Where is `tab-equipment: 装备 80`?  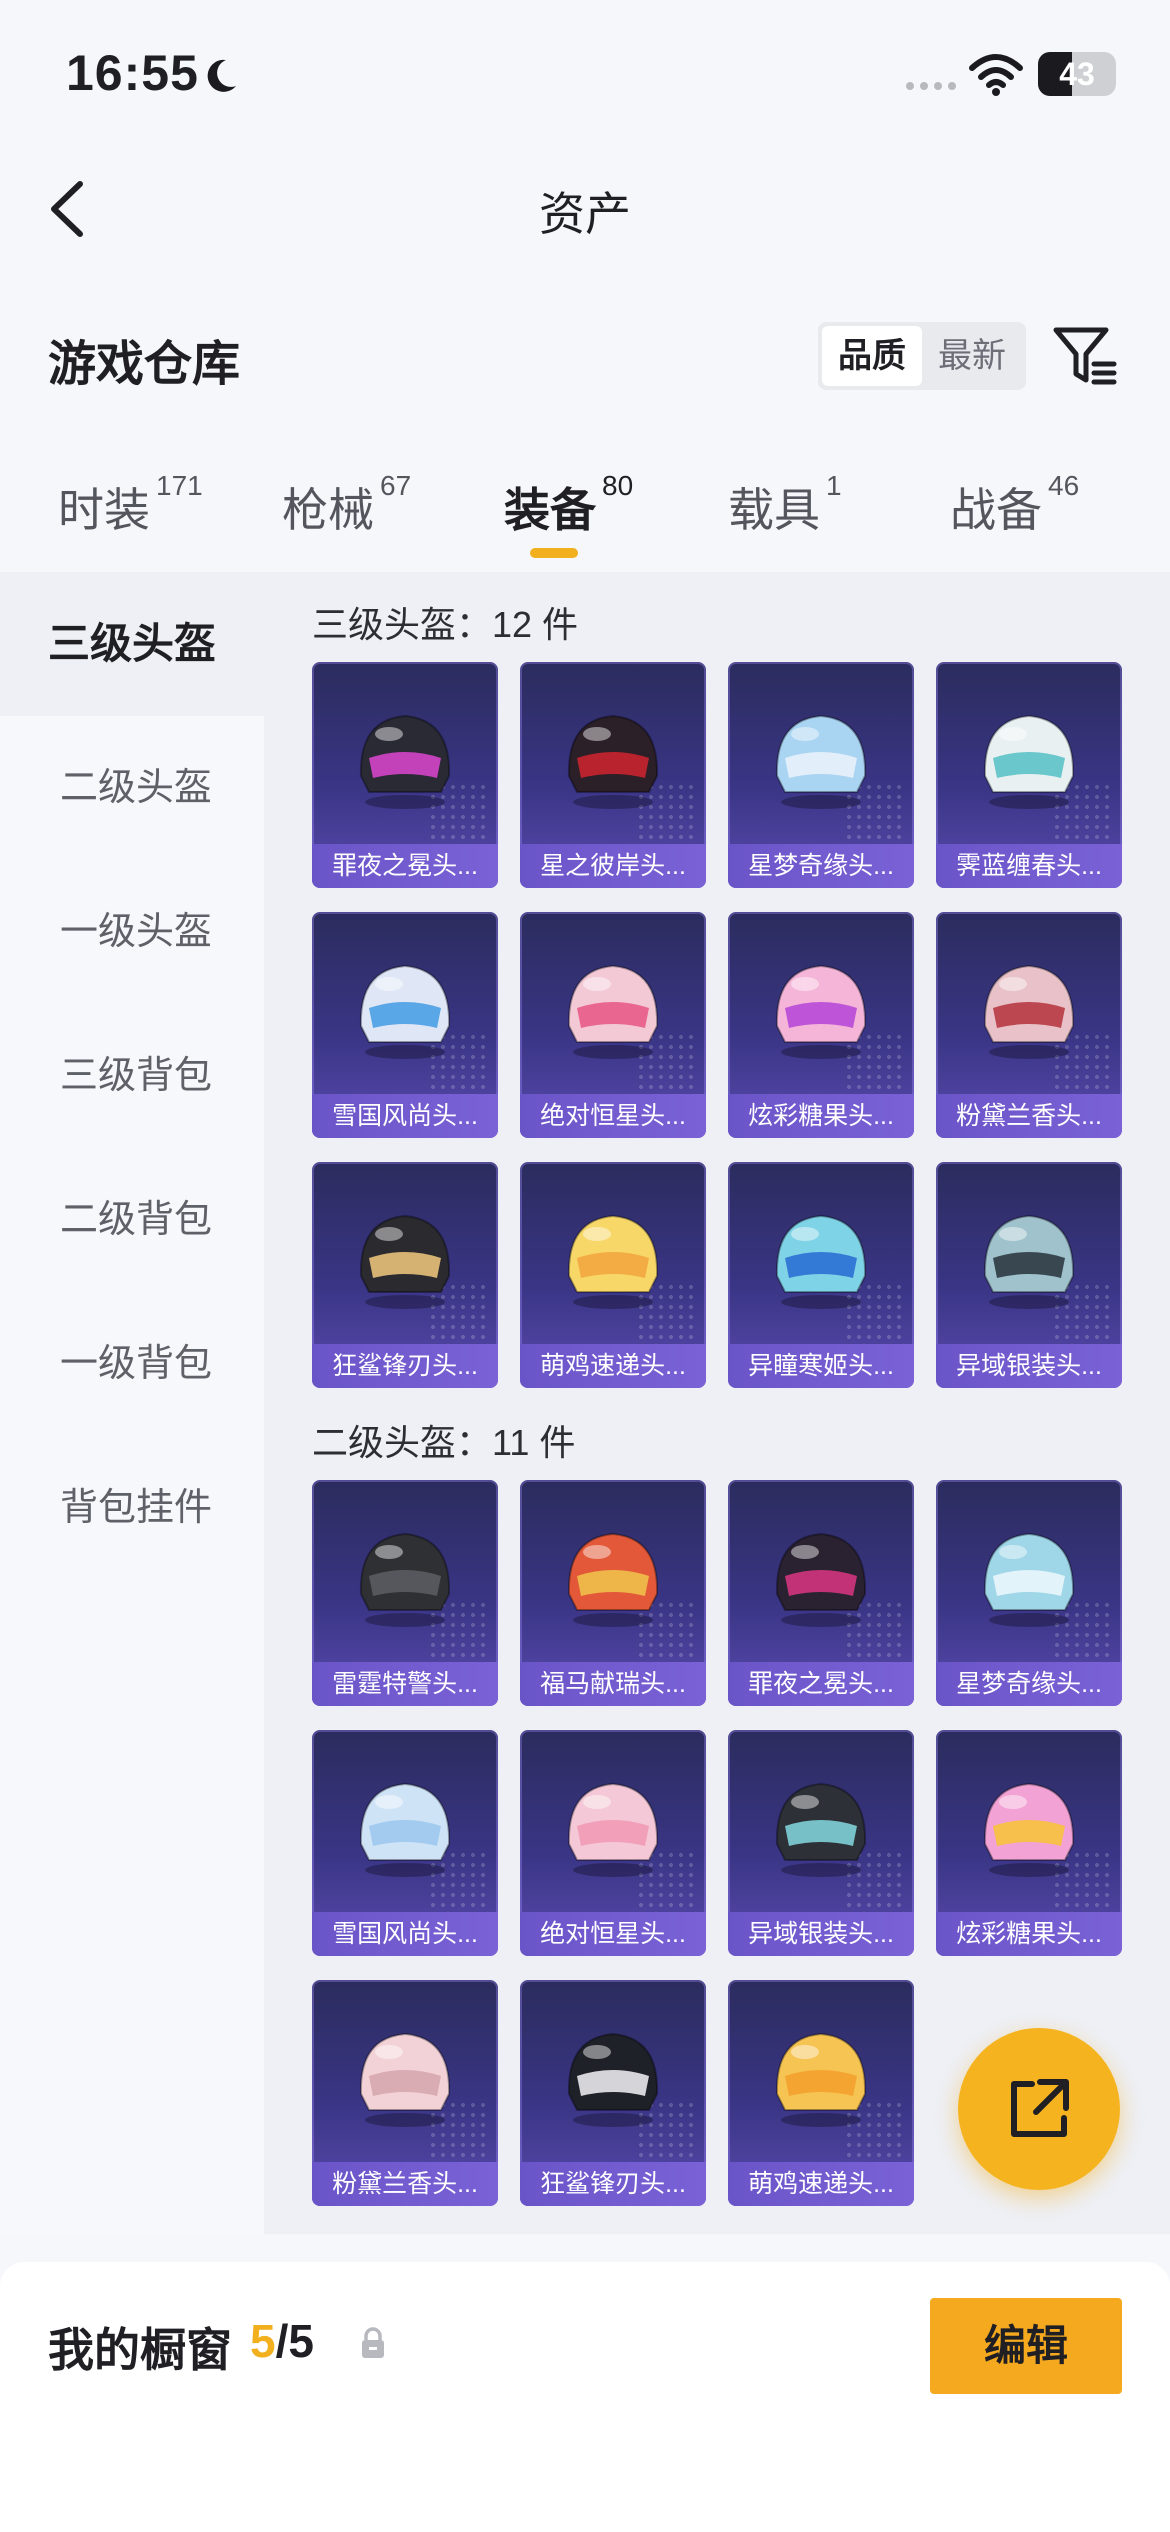 tab-equipment: 装备 80 is located at coordinates (568, 505).